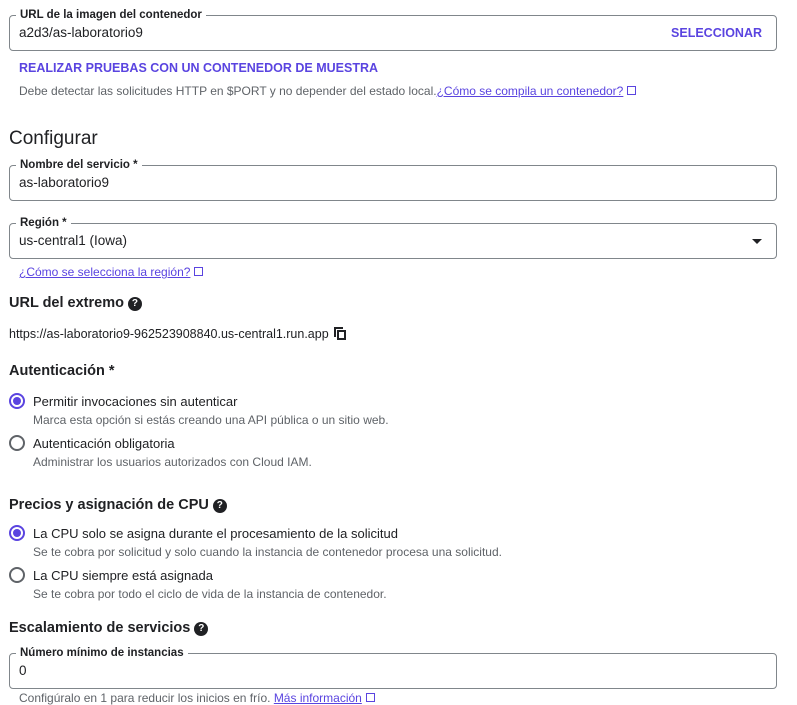 This screenshot has height=705, width=797. I want to click on scaling-heading: Escalamiento de servicios?, so click(109, 628).